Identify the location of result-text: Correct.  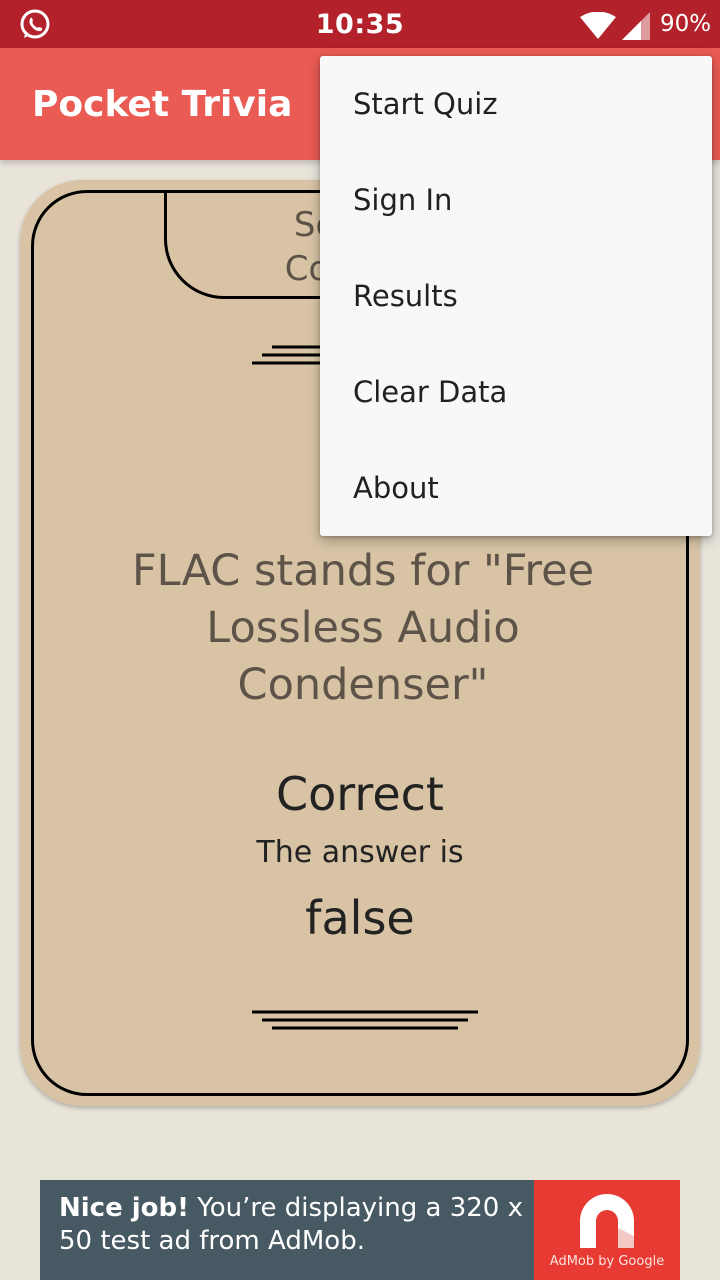
(360, 794).